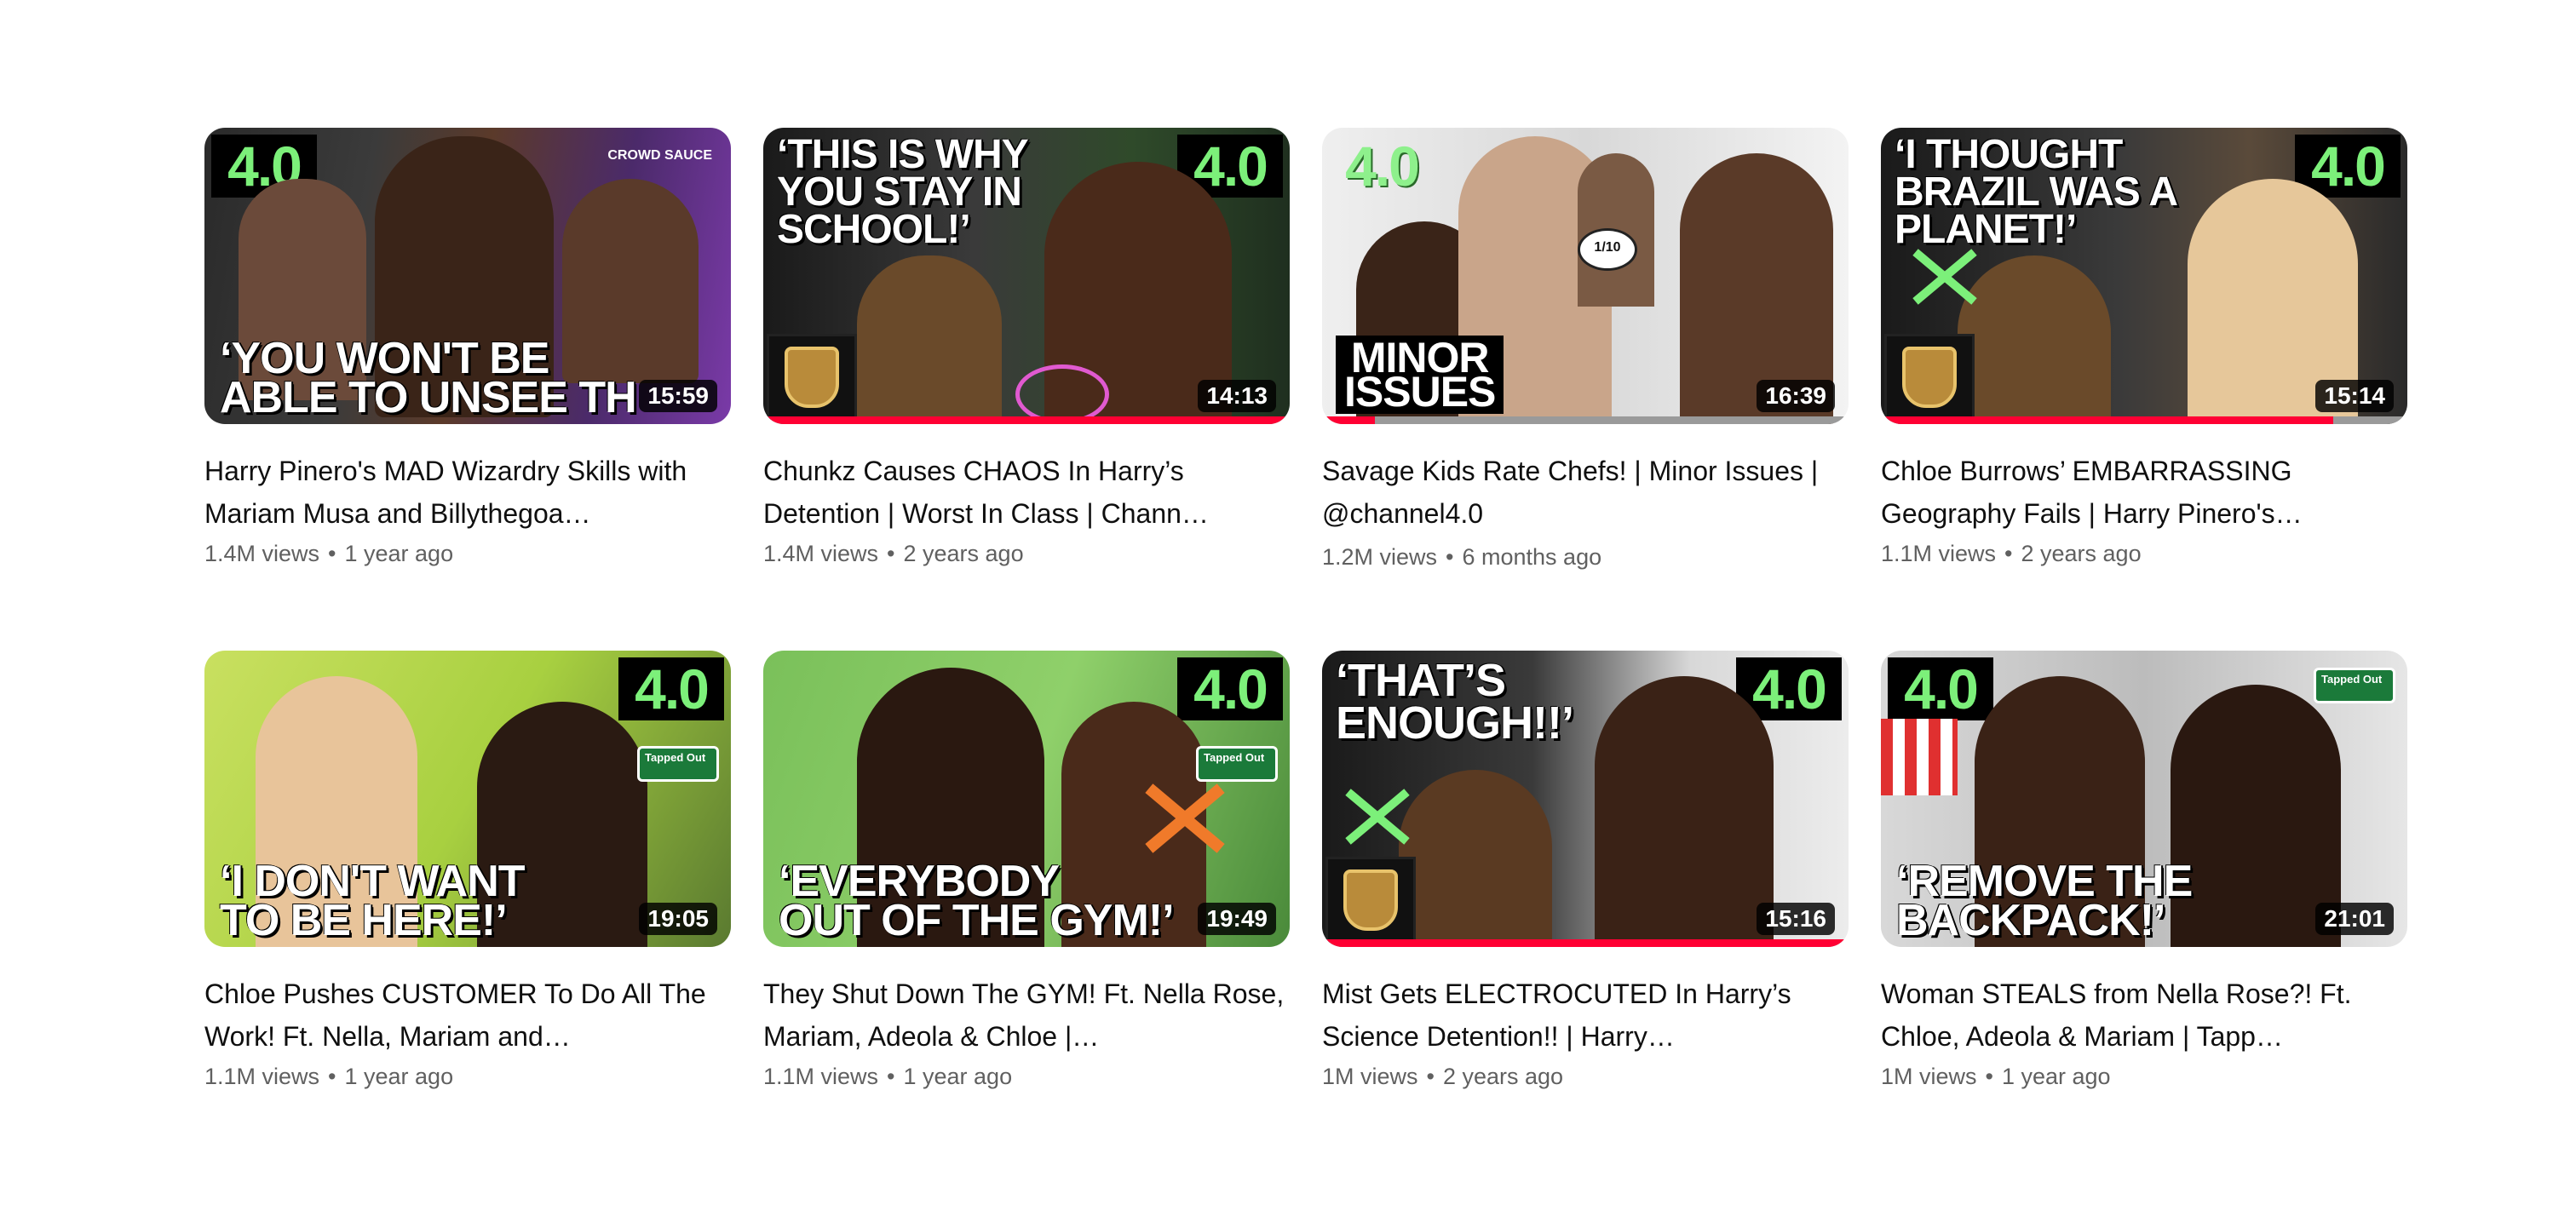 The height and width of the screenshot is (1205, 2576). Describe the element at coordinates (2045, 901) in the screenshot. I see `thumbnail-headline: ‘REMOVE THE BACKPACK!’` at that location.